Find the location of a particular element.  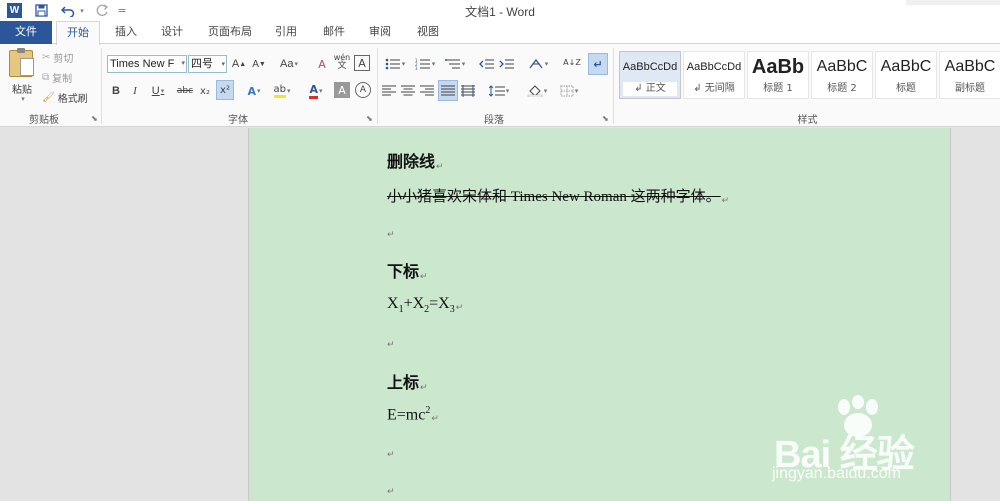

size-dropdown-icon: ▾ is located at coordinates (223, 64).